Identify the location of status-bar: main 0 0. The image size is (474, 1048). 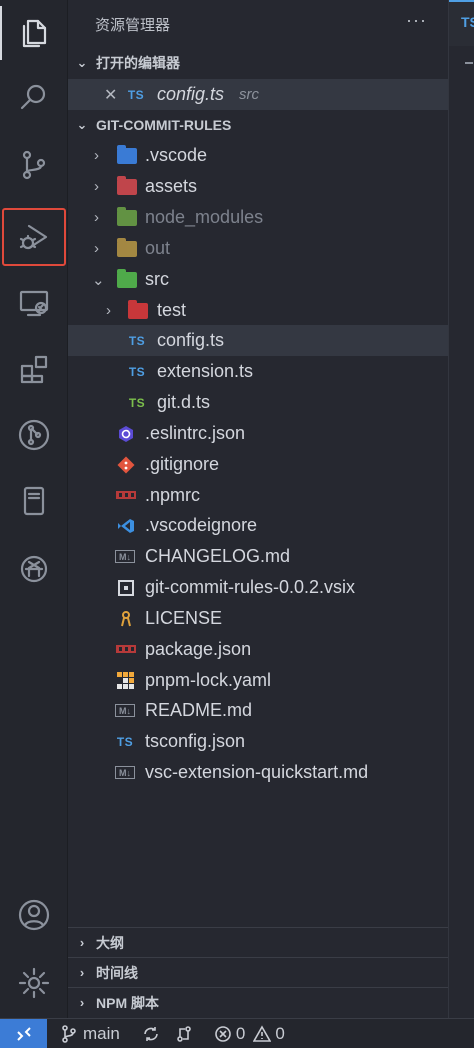
(237, 1033).